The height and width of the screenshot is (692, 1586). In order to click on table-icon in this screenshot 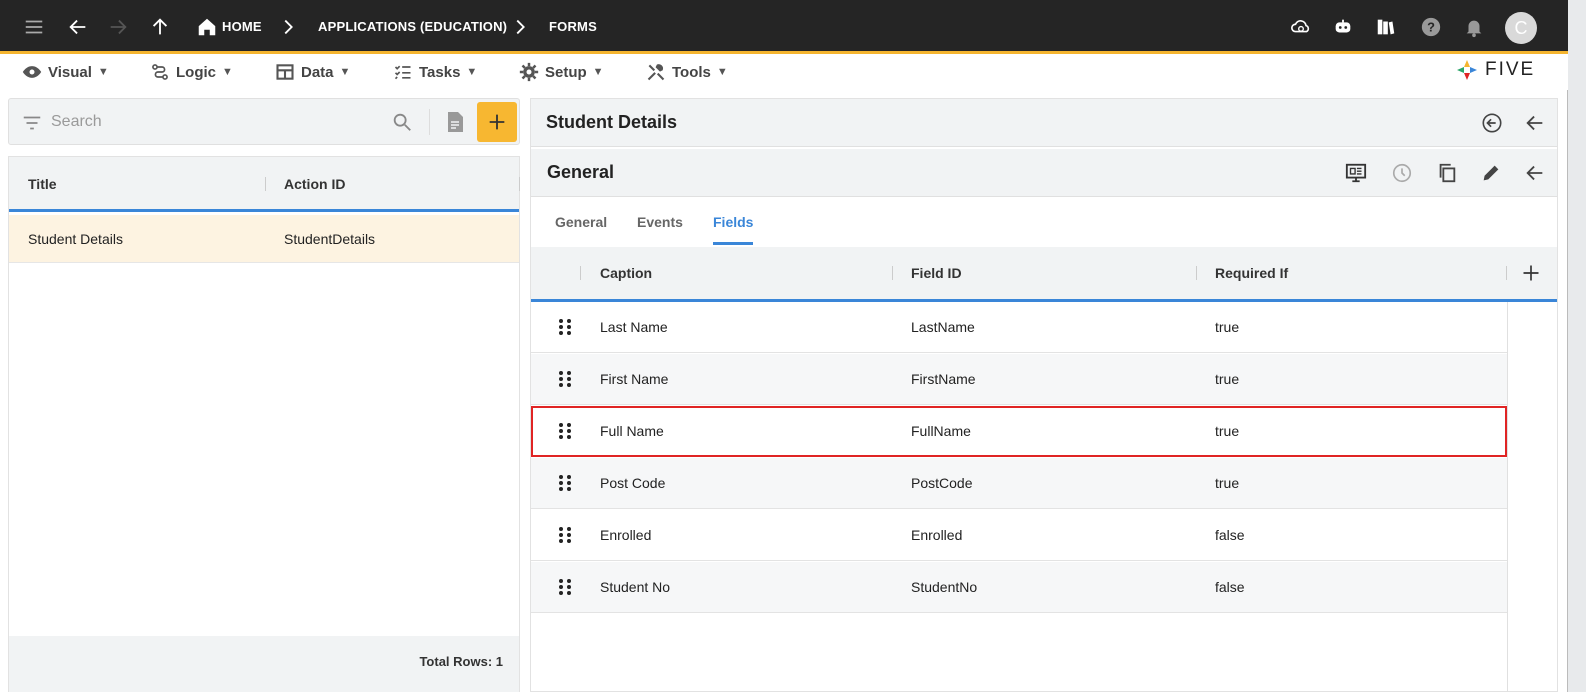, I will do `click(285, 72)`.